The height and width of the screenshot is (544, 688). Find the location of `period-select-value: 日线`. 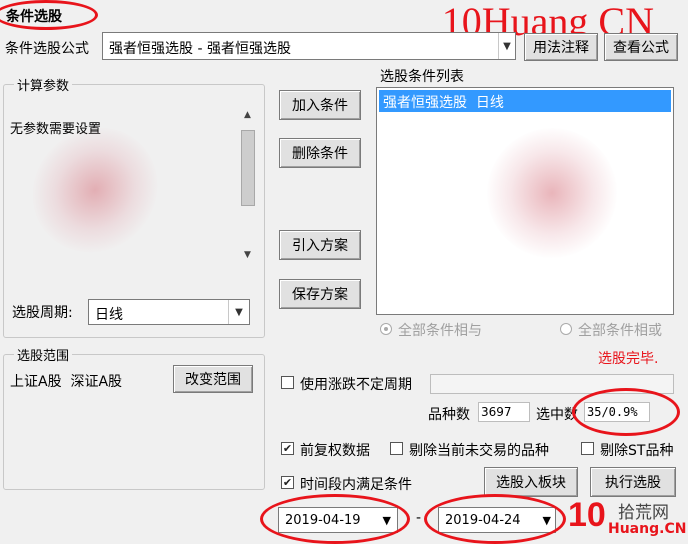

period-select-value: 日线 is located at coordinates (109, 315).